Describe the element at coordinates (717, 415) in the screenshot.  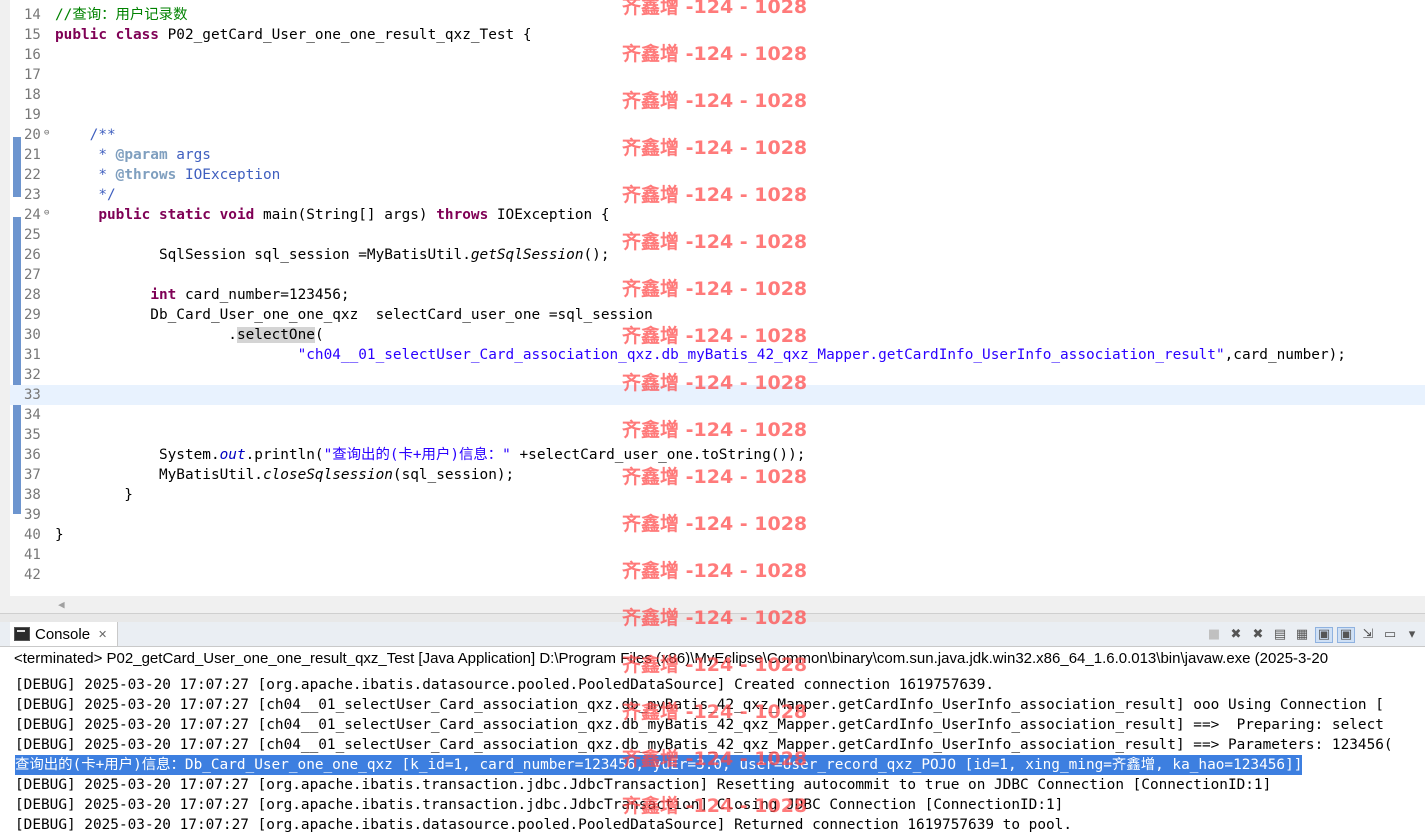
I see `code-line: 34` at that location.